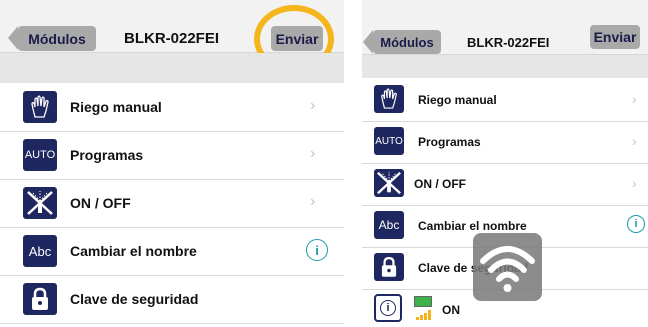 This screenshot has width=648, height=327. I want to click on navigation-bar: Módulos BLKR-022FEI Enviar, so click(505, 27).